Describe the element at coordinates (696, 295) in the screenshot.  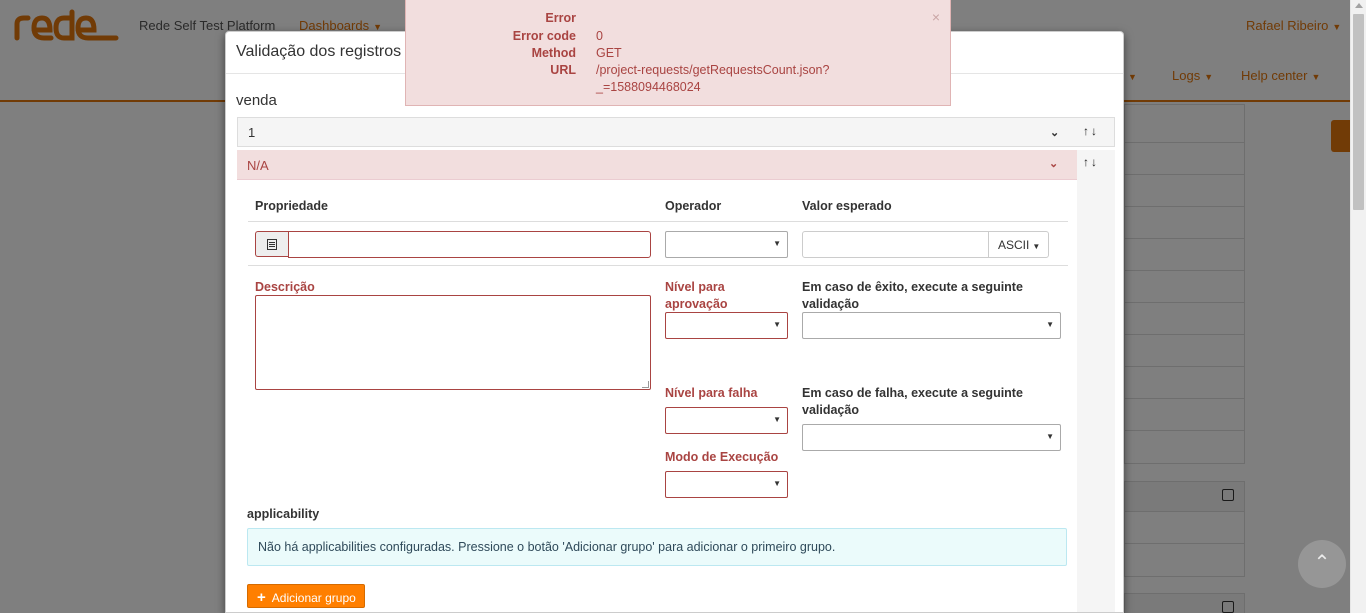
I see `approval-level-label: Nível para aprovação` at that location.